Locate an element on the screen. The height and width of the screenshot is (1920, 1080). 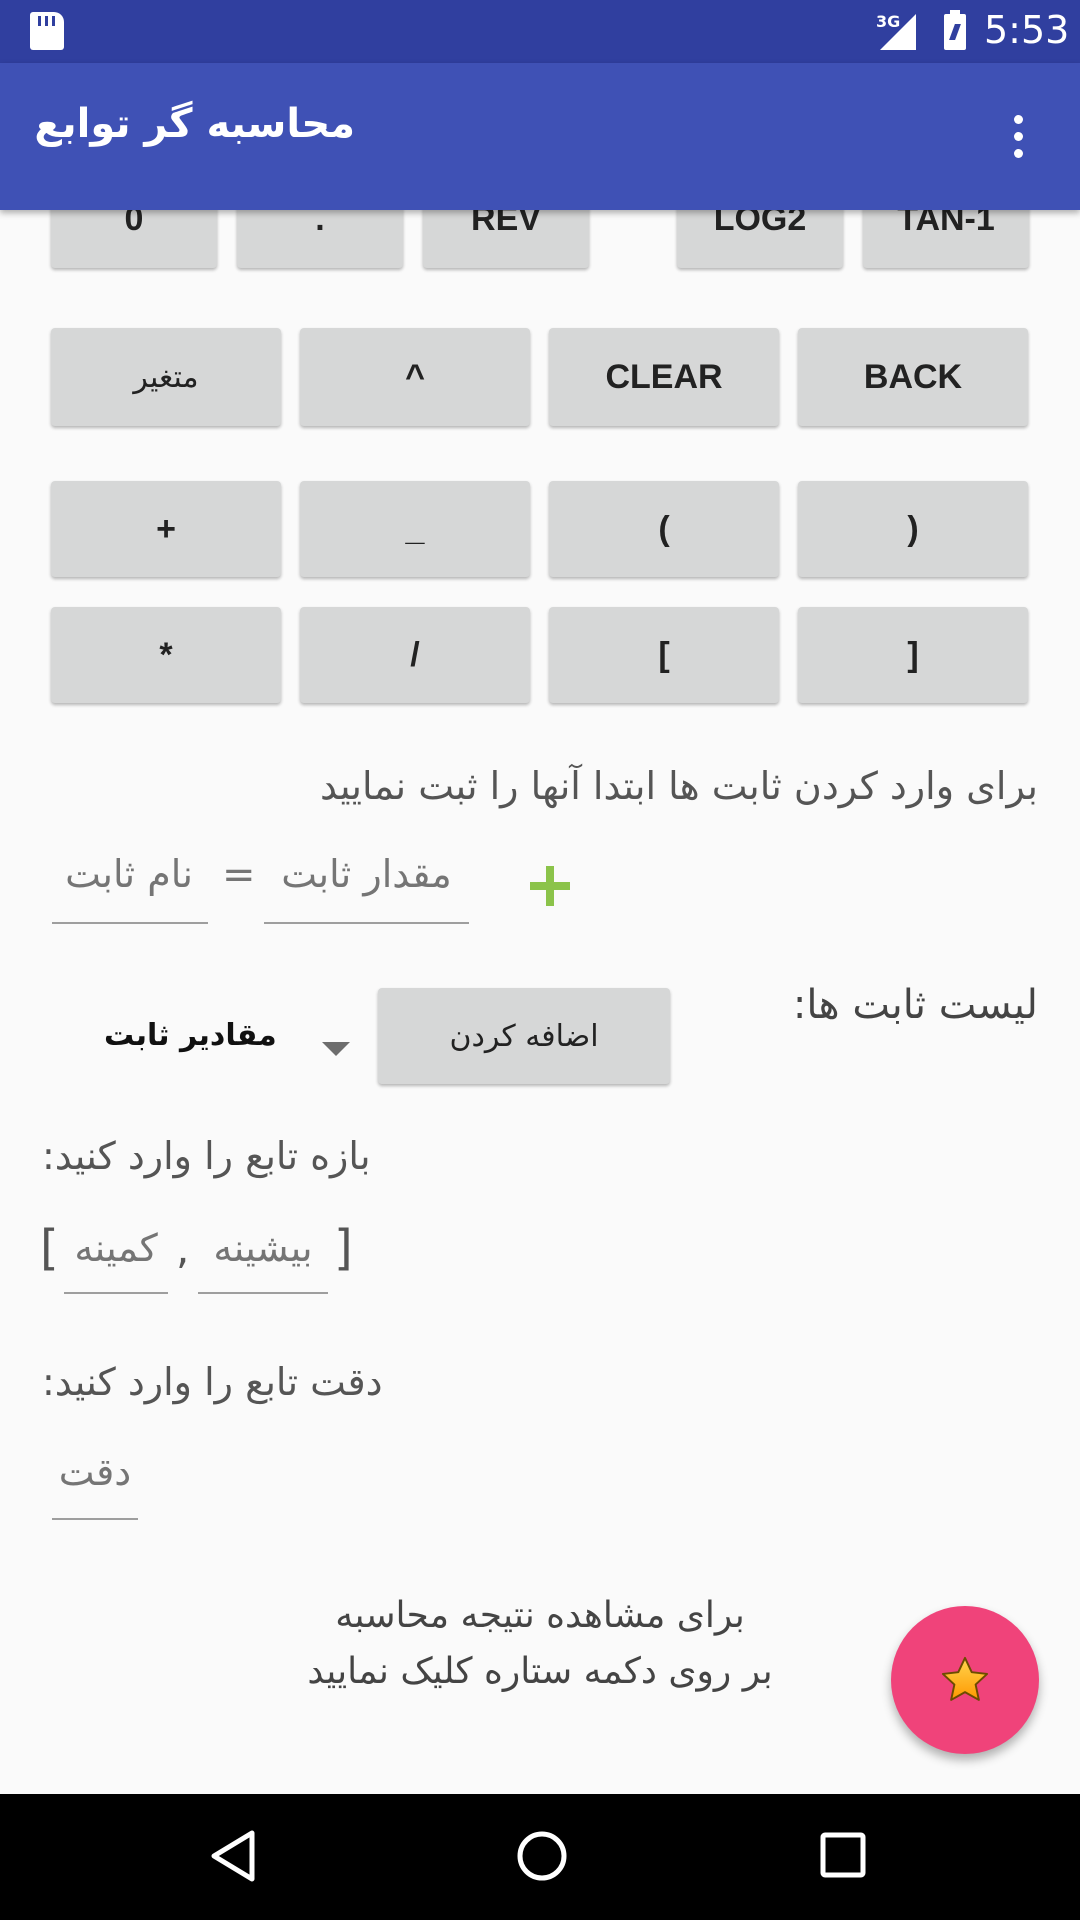
precision-underline is located at coordinates (95, 1519).